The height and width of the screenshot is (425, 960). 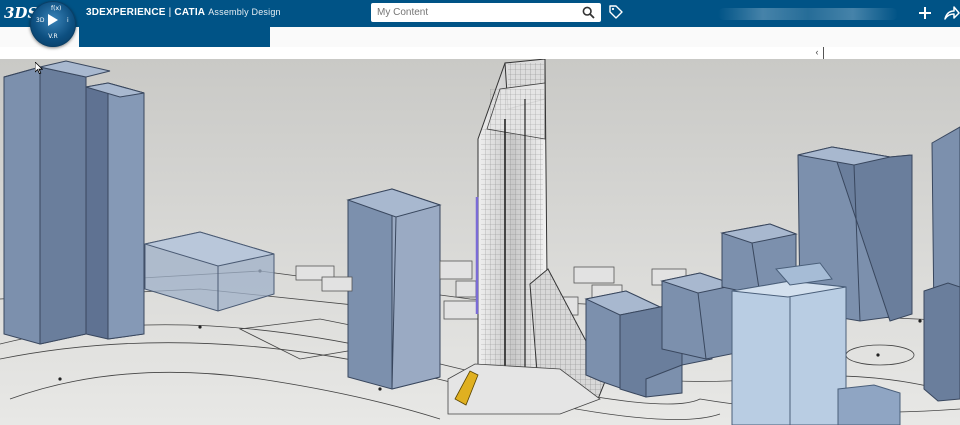 What do you see at coordinates (394, 289) in the screenshot?
I see `building-center-left` at bounding box center [394, 289].